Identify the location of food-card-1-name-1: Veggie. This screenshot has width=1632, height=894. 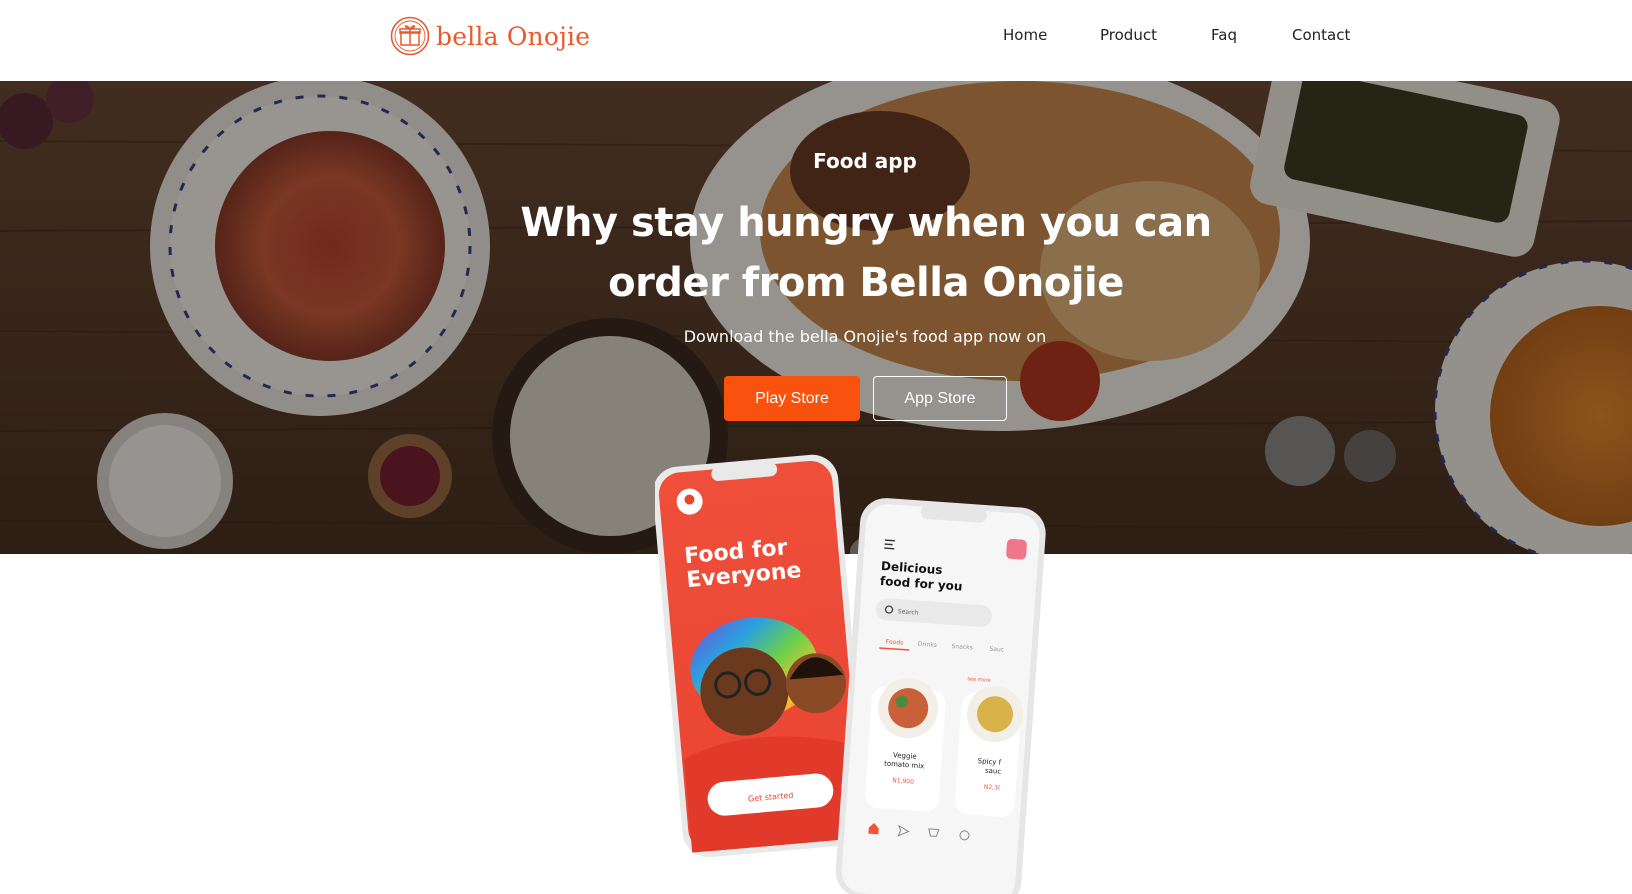
(905, 756).